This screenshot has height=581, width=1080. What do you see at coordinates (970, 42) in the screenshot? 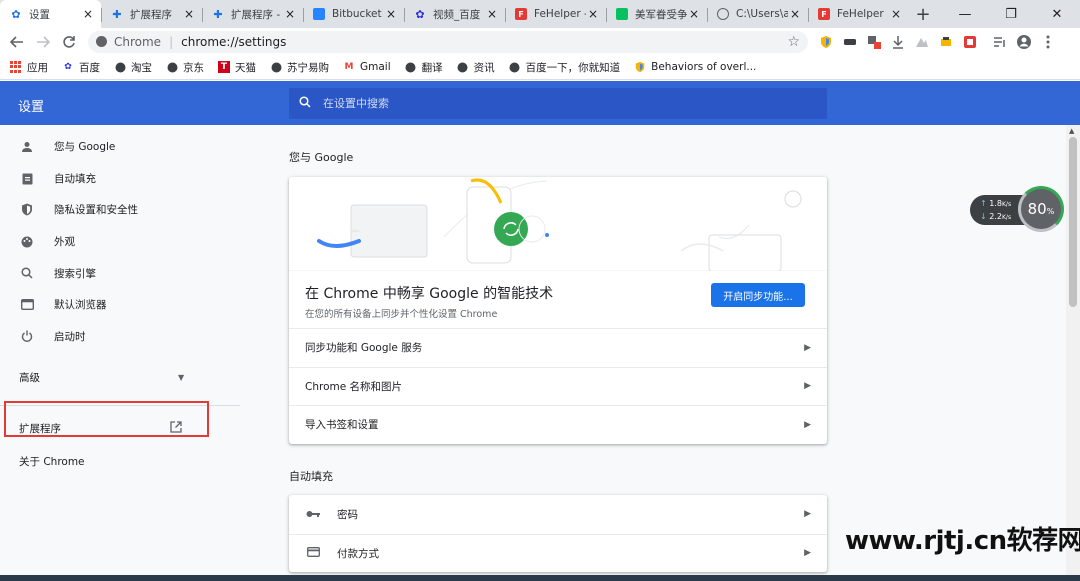
I see `fehelper-extension-icon` at bounding box center [970, 42].